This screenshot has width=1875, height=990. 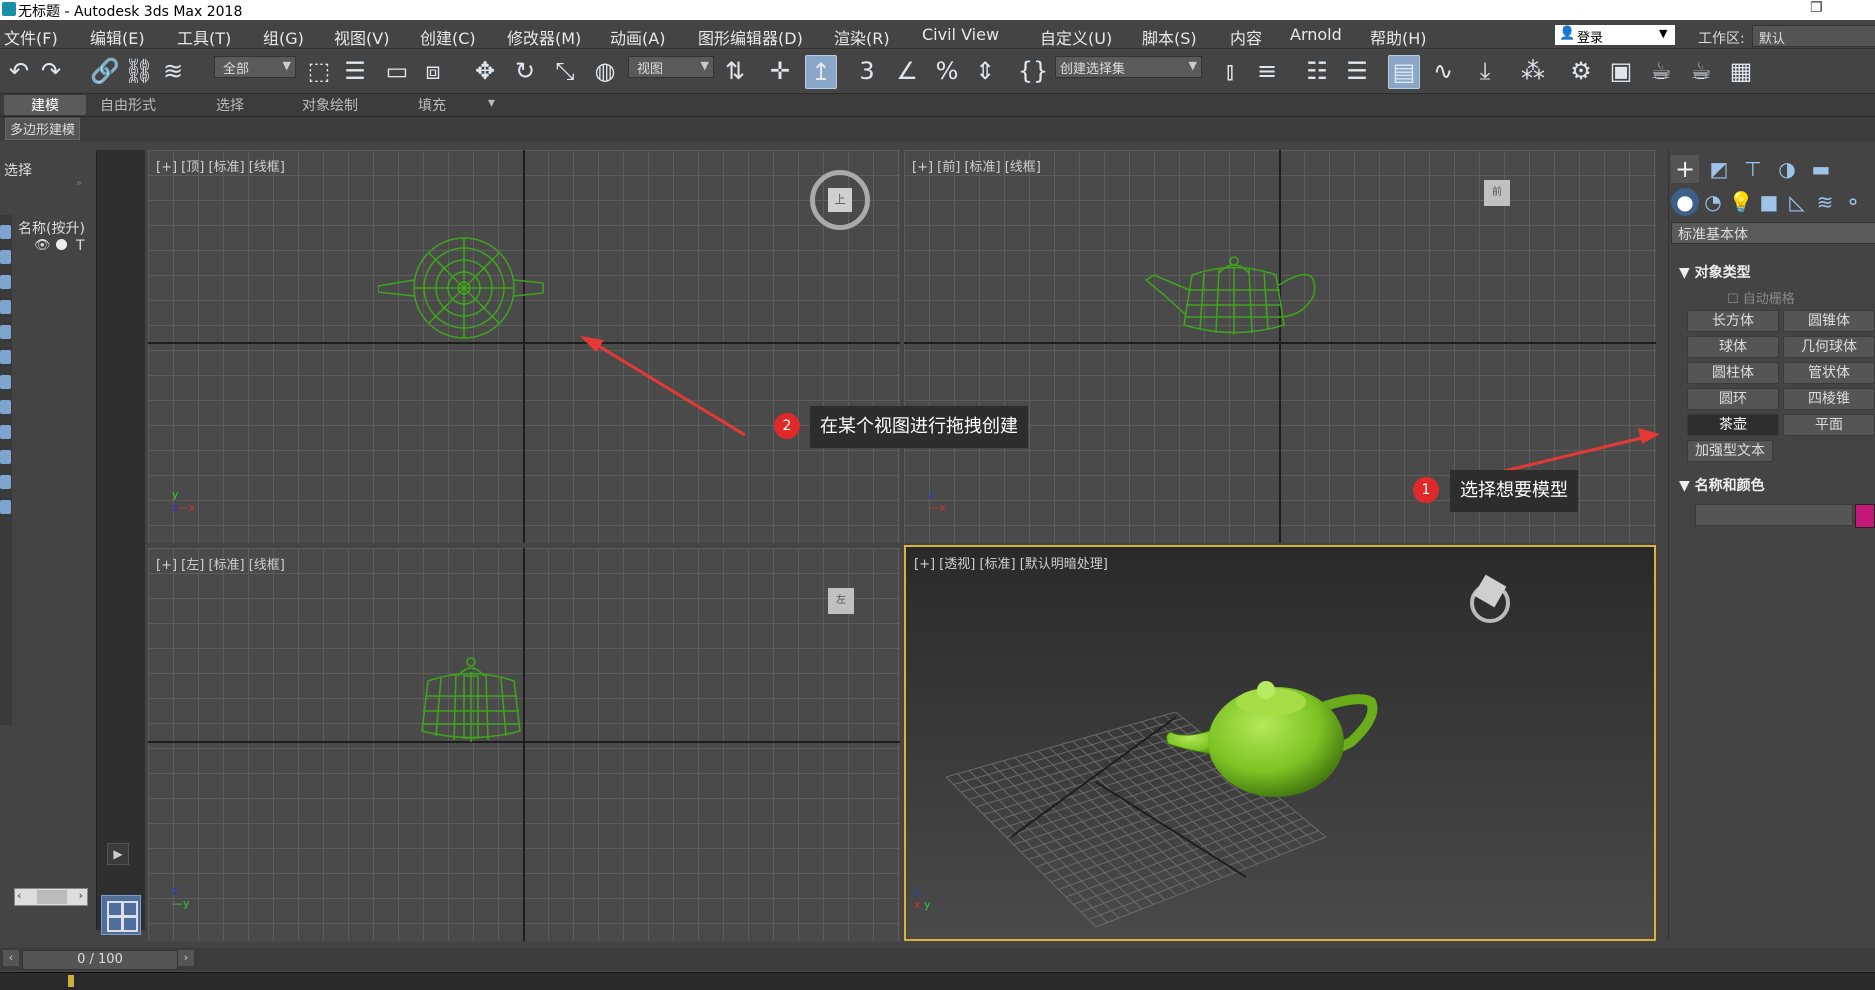 I want to click on callout-drag-create: 在某个视图进行拖拽创建, so click(x=919, y=427).